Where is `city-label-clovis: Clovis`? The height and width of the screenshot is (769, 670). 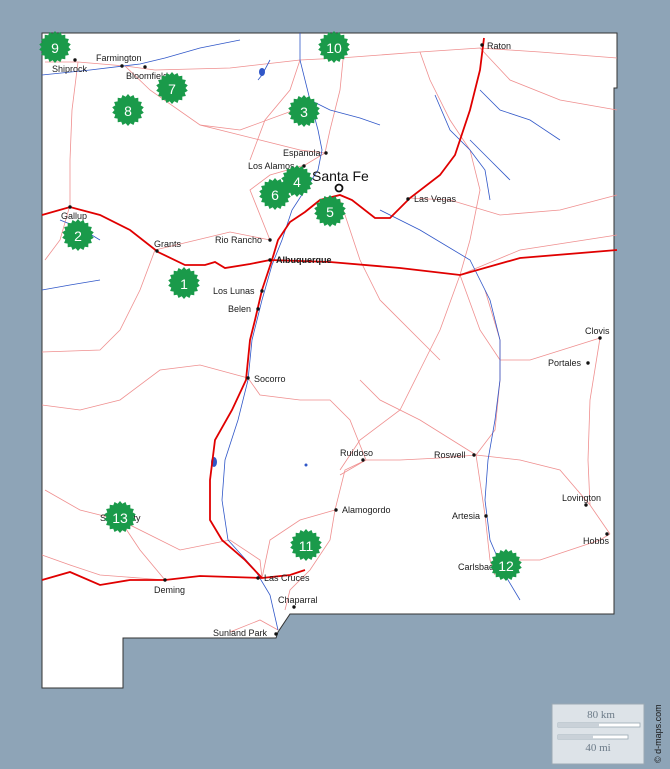
city-label-clovis: Clovis is located at coordinates (597, 331).